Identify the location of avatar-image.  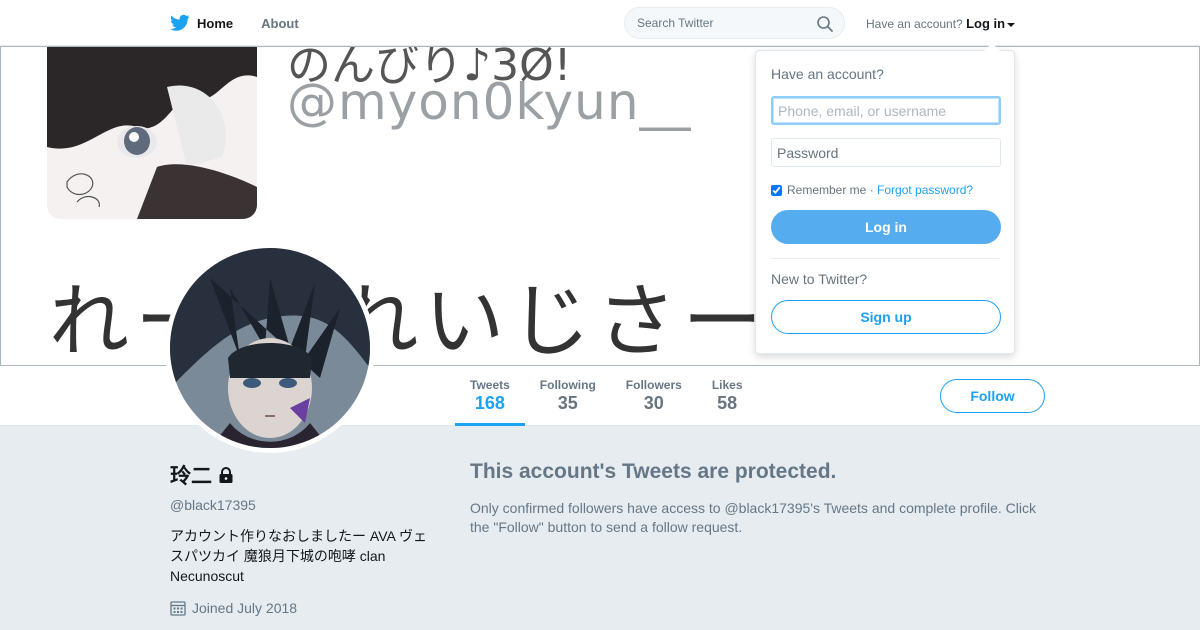
(270, 348).